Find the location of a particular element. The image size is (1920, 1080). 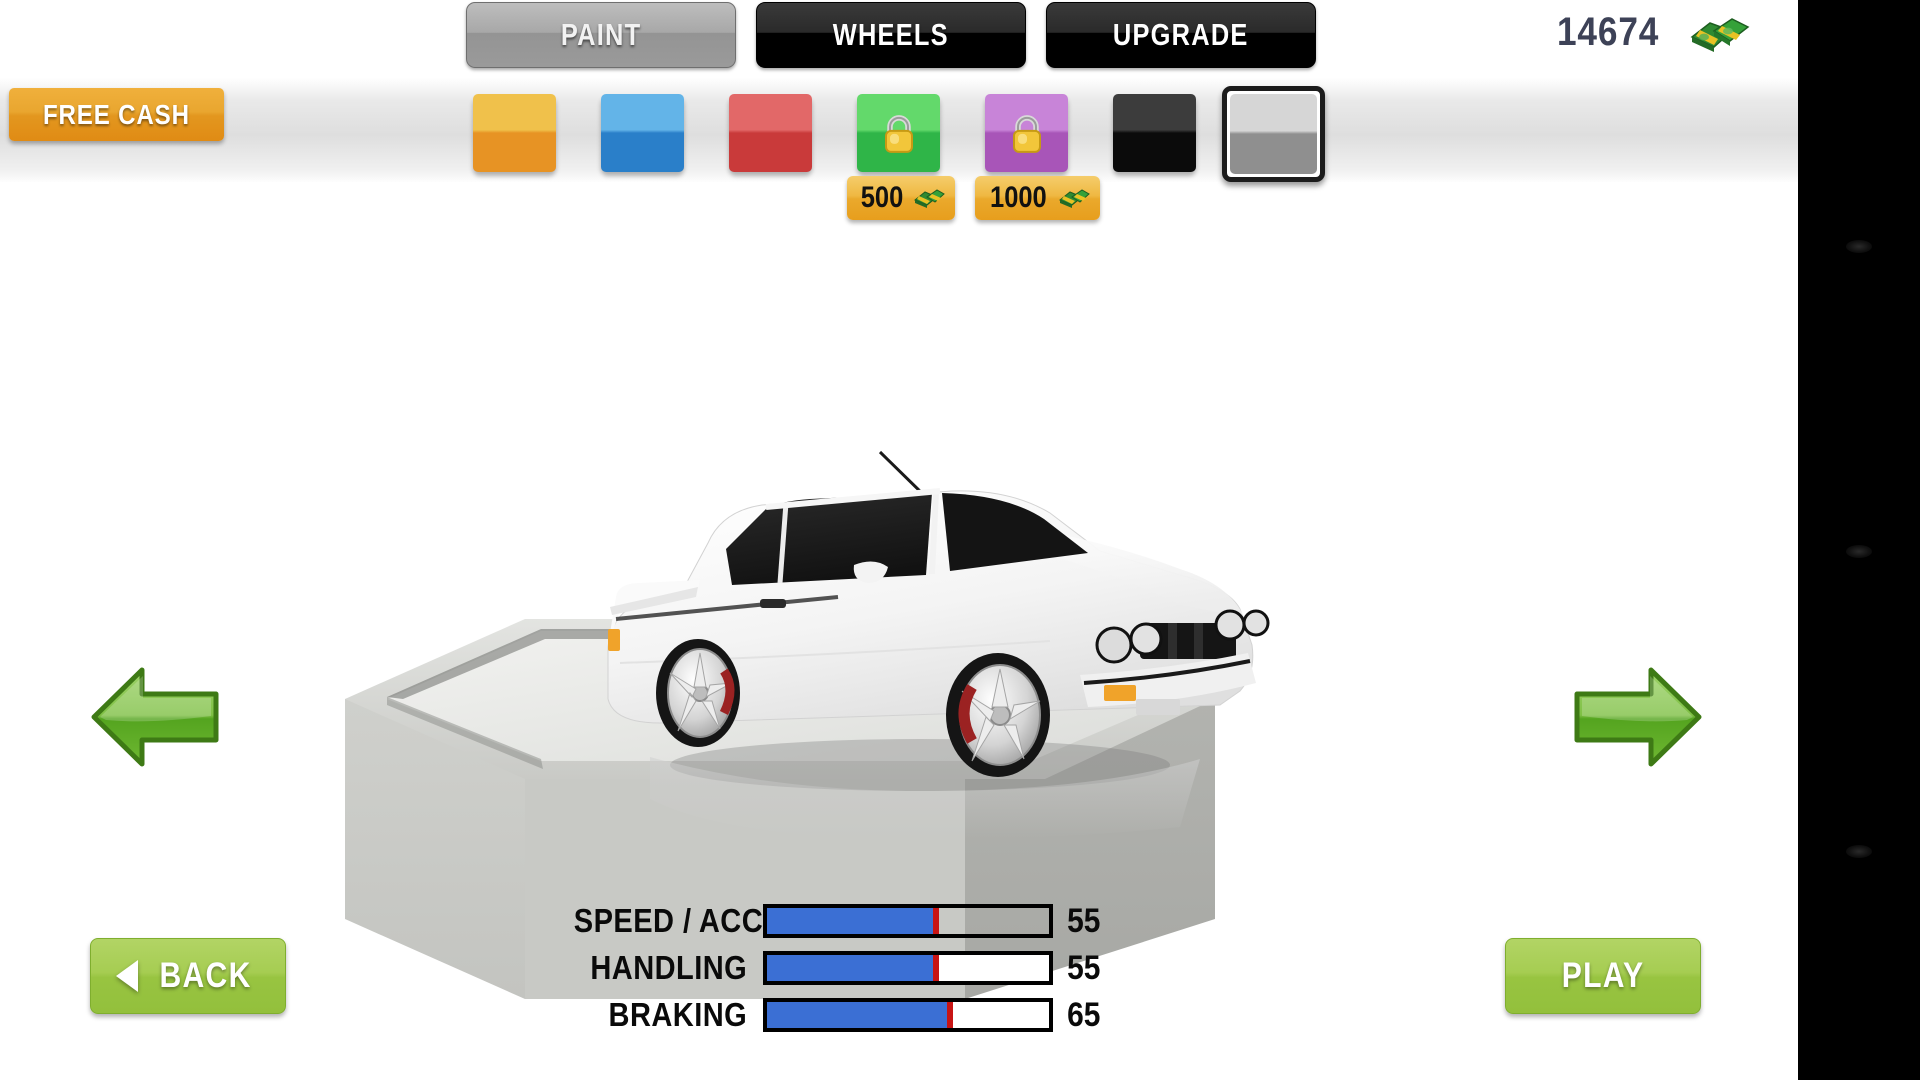

paint-swatch-row: 500 1000 is located at coordinates (899, 149).